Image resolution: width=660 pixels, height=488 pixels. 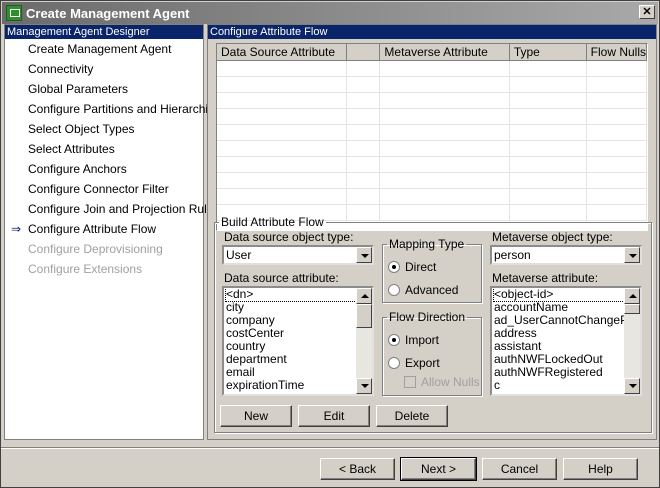 What do you see at coordinates (85, 269) in the screenshot?
I see `nav-item-label: Configure Extensions` at bounding box center [85, 269].